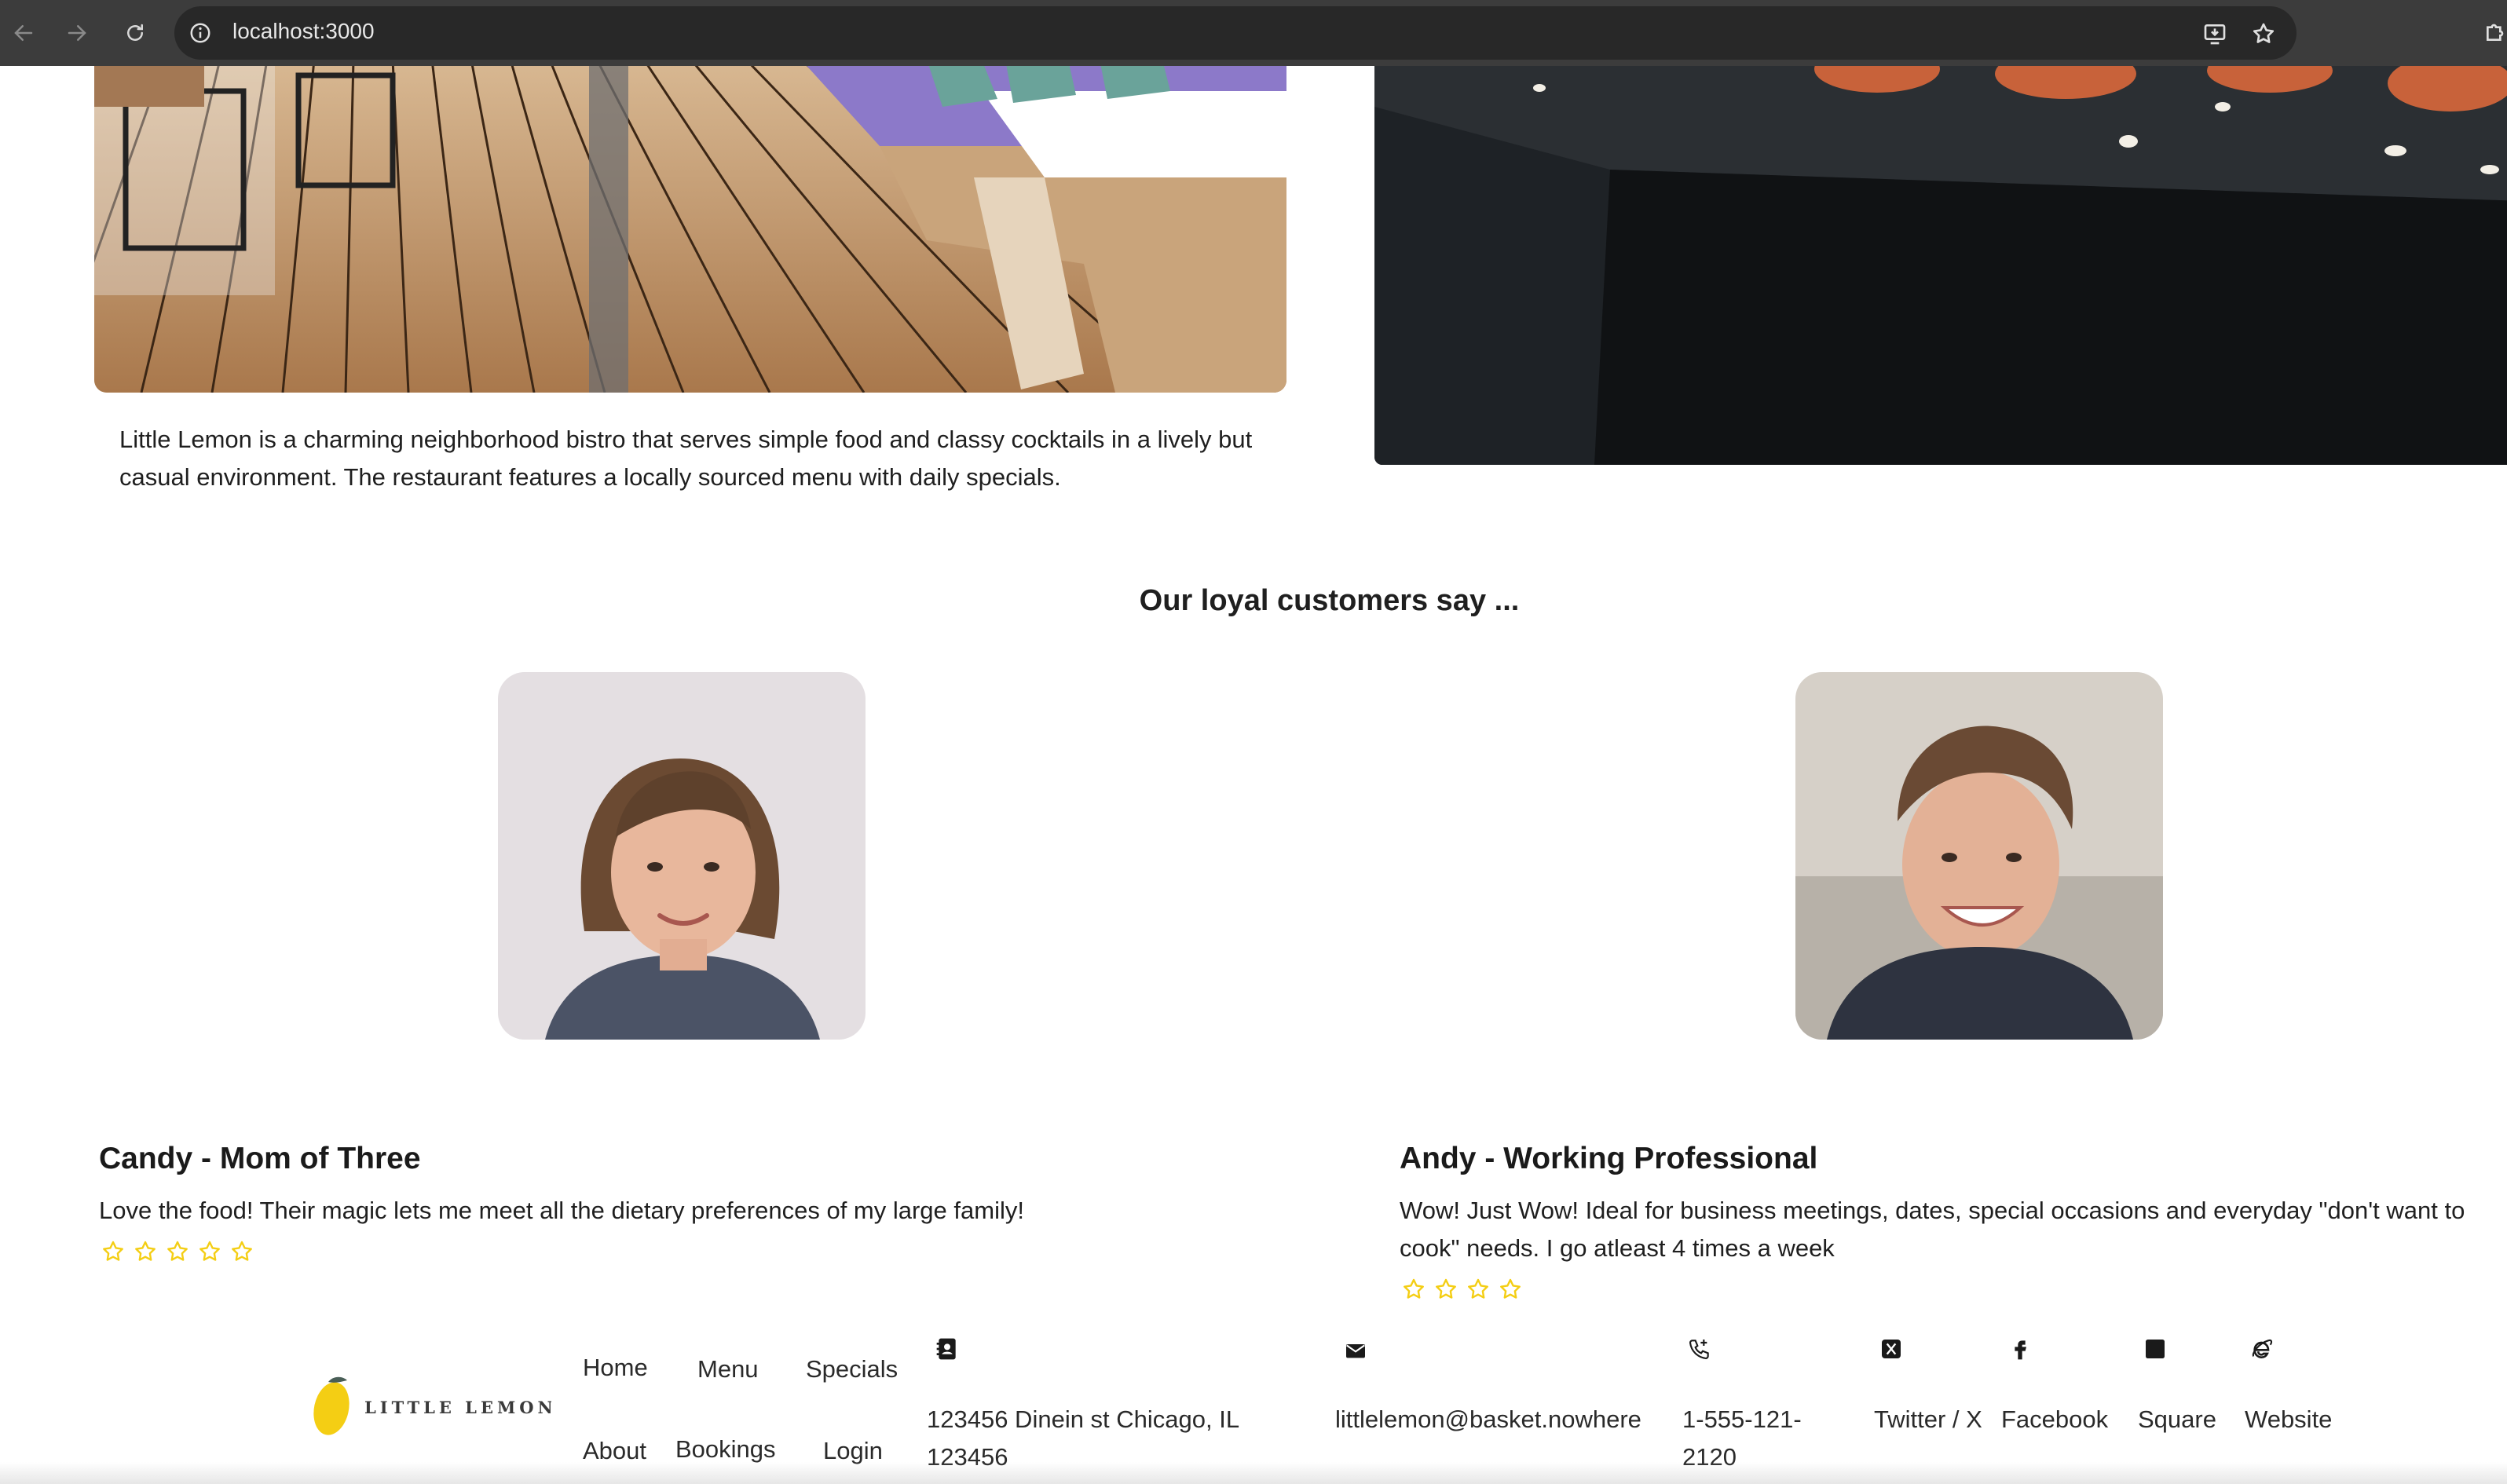  I want to click on phone-icon, so click(1699, 1350).